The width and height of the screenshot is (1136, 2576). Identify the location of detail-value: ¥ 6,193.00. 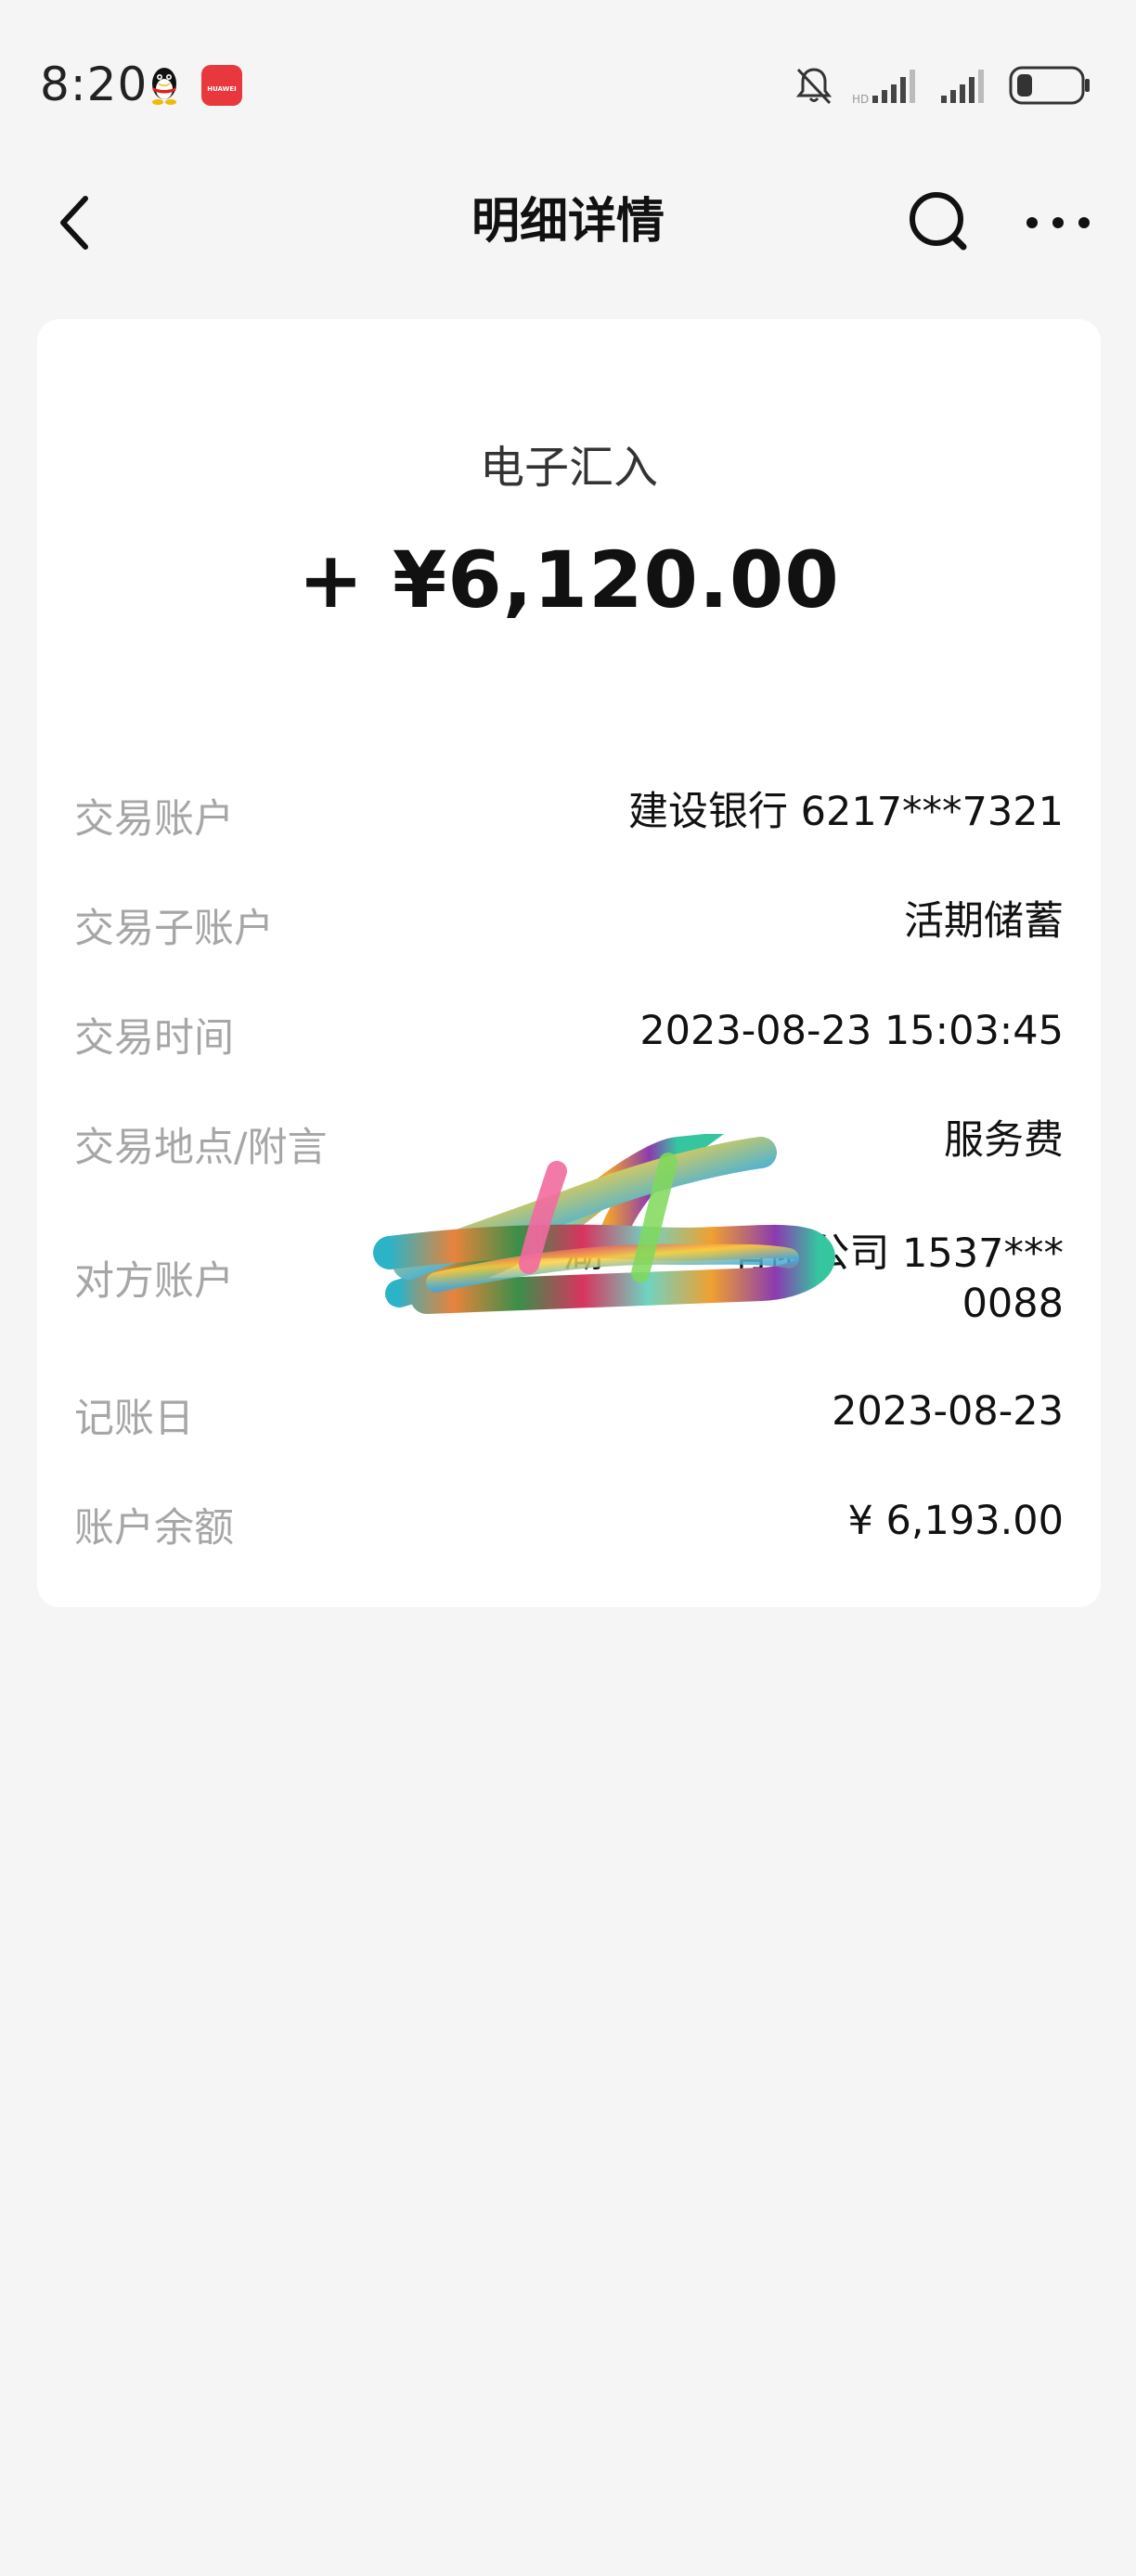
(955, 1521).